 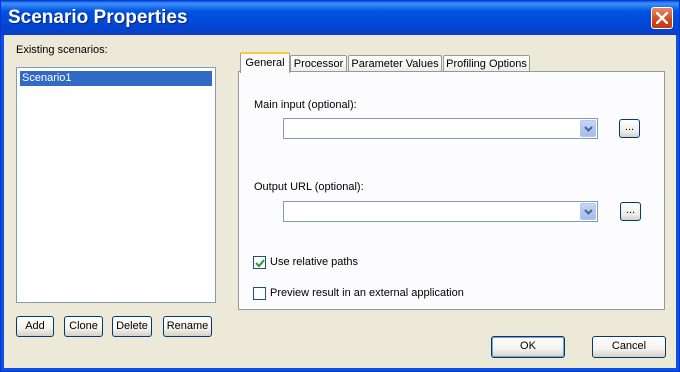 I want to click on main-input-label: Main input (optional):, so click(x=305, y=105).